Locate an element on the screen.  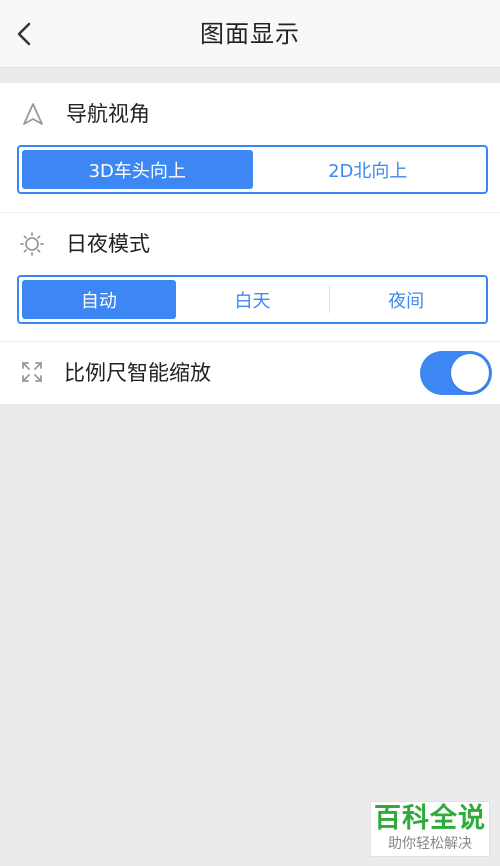
nav-angle-option-3d: 3D车头向上 is located at coordinates (137, 169).